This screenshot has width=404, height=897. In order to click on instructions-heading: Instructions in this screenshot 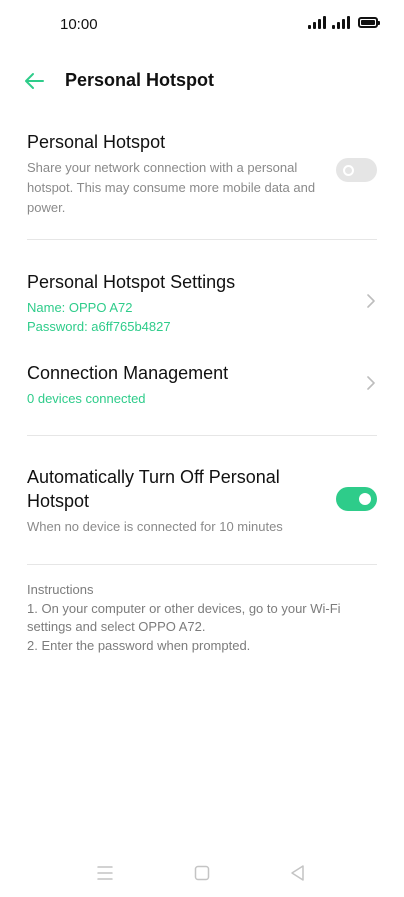, I will do `click(60, 589)`.